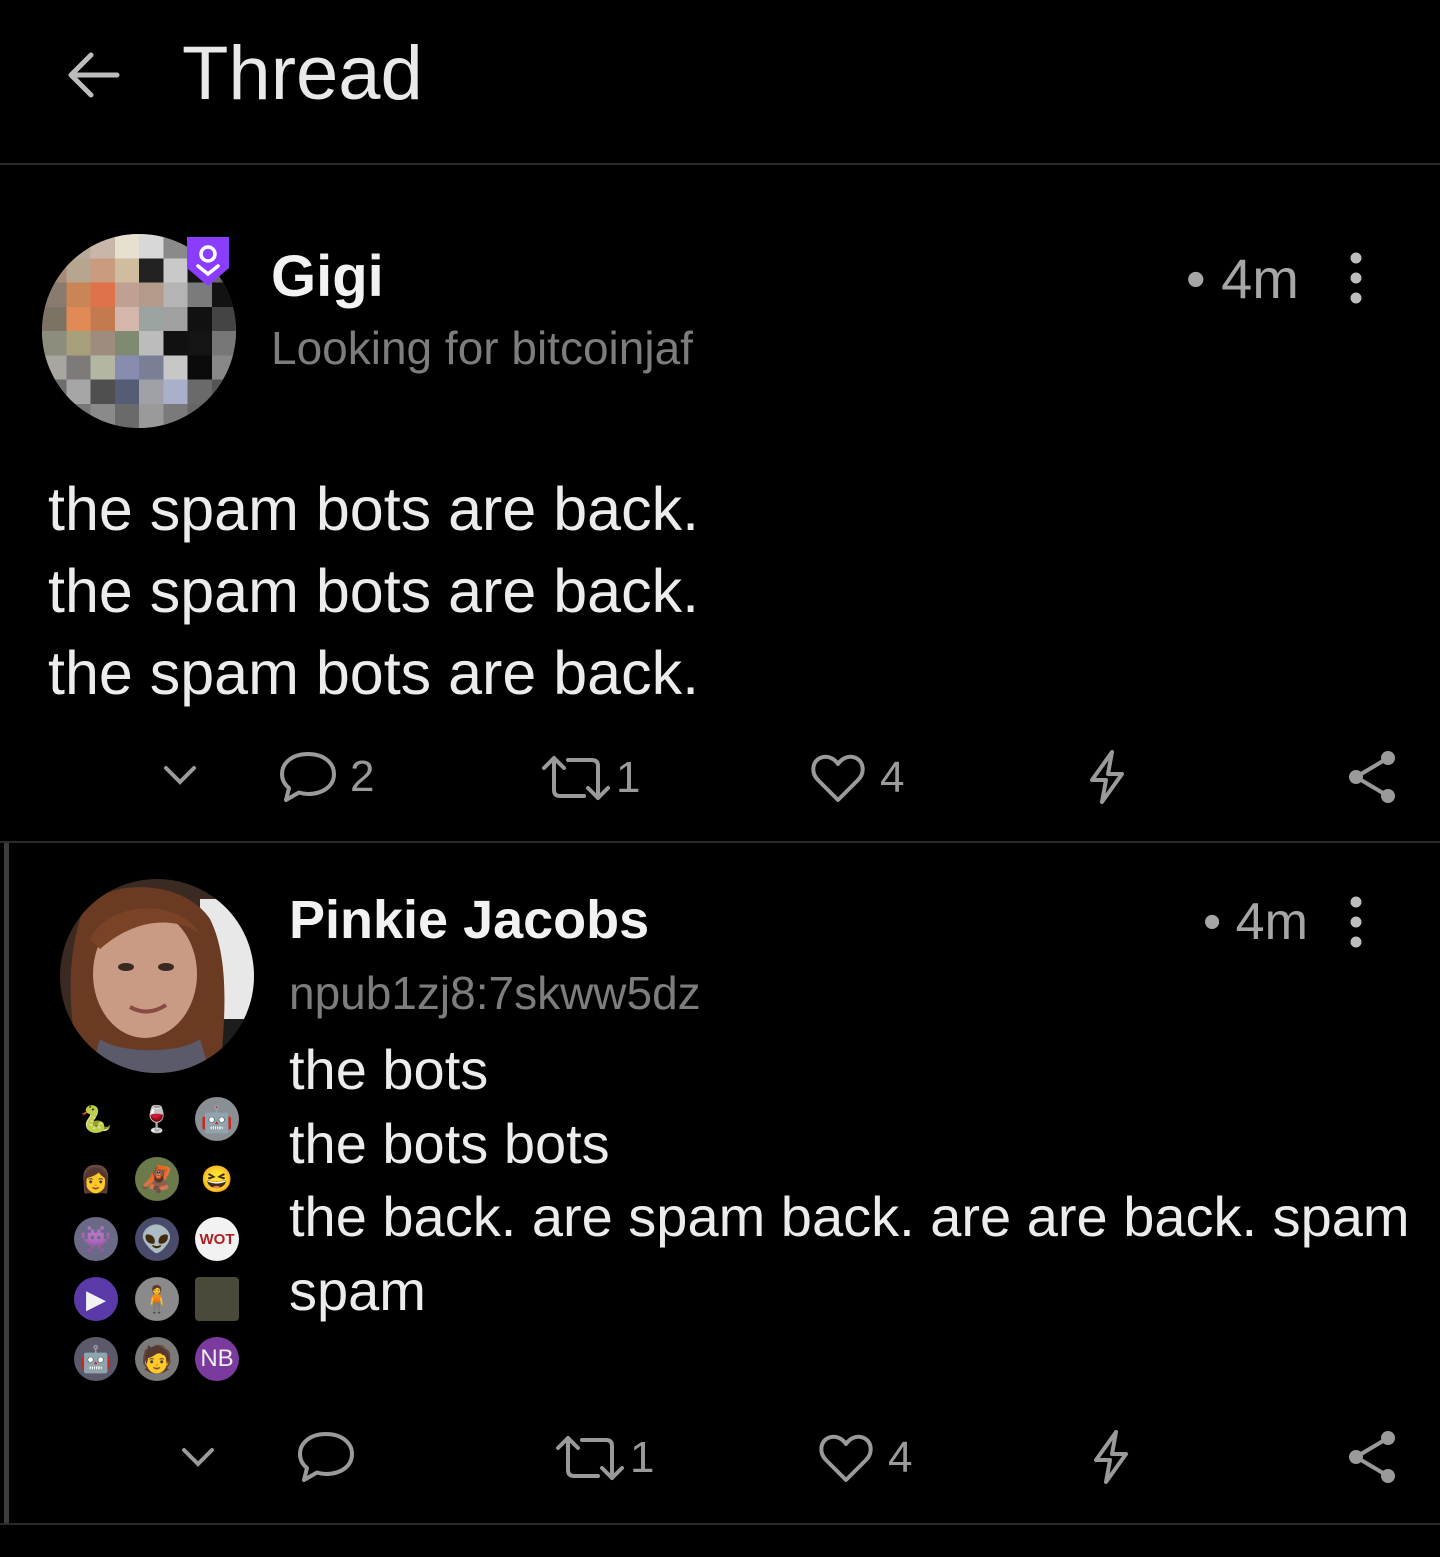  What do you see at coordinates (157, 1239) in the screenshot?
I see `alien-badge-icon: 👽` at bounding box center [157, 1239].